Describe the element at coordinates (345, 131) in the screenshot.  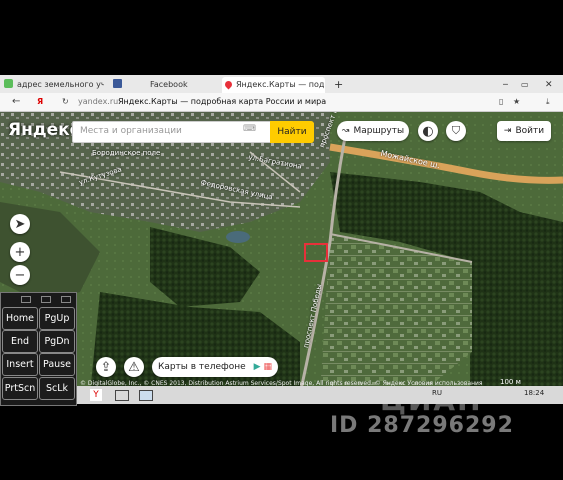
I see `route-icon: ↝` at that location.